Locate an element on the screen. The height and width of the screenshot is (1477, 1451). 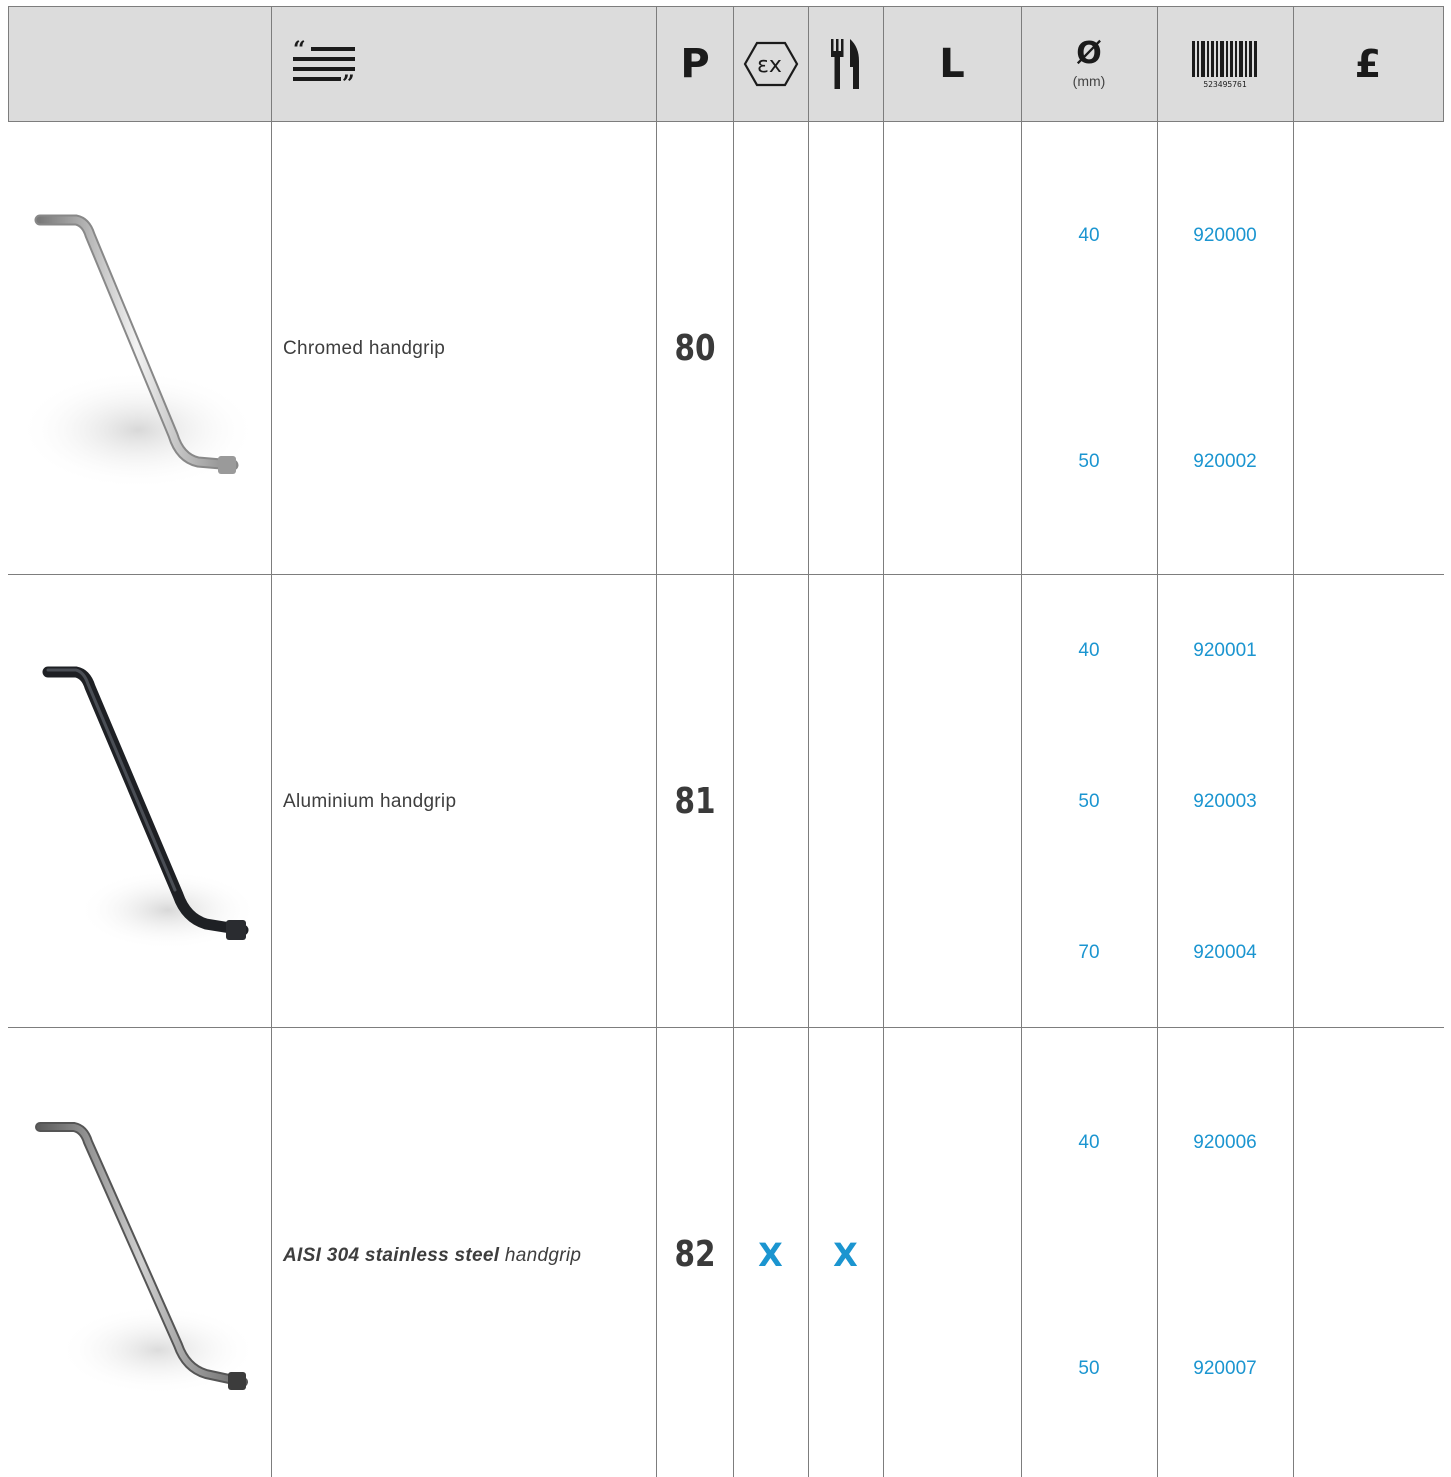
diameter-header: Ø (mm) is located at coordinates (1089, 63).